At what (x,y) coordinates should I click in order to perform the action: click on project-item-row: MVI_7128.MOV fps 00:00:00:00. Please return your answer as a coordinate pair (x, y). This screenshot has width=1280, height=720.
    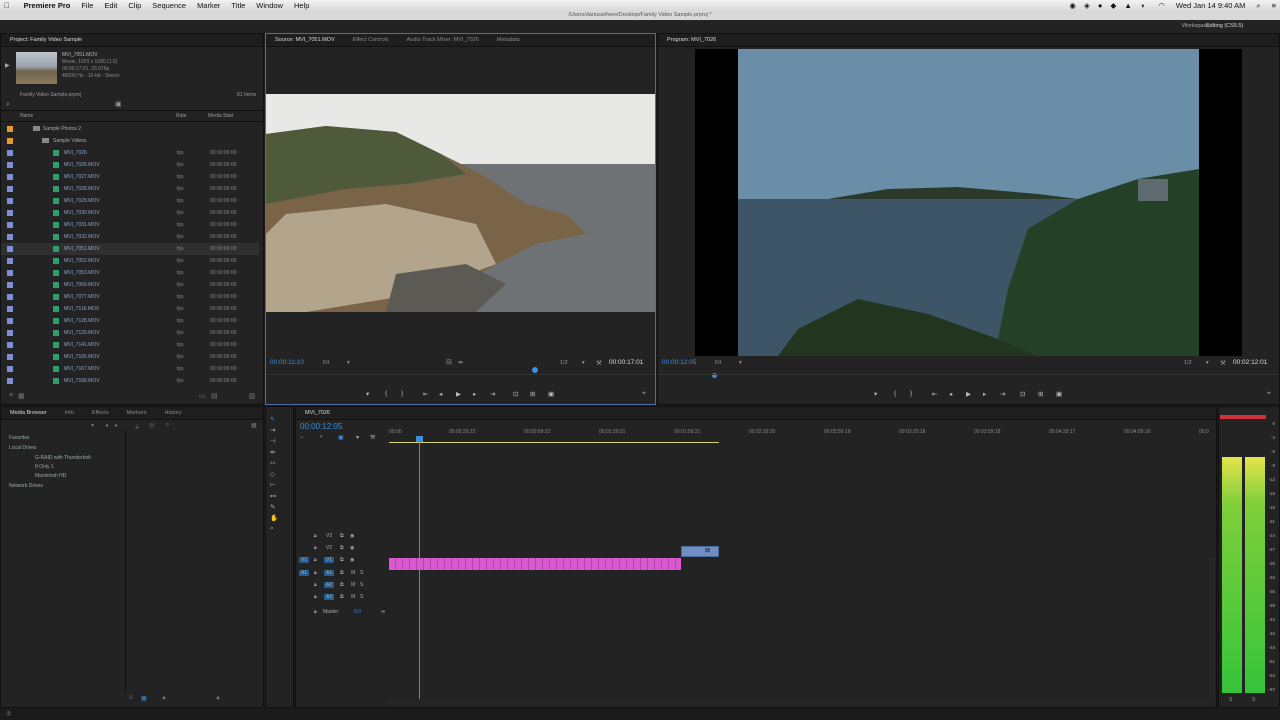
    Looking at the image, I should click on (130, 321).